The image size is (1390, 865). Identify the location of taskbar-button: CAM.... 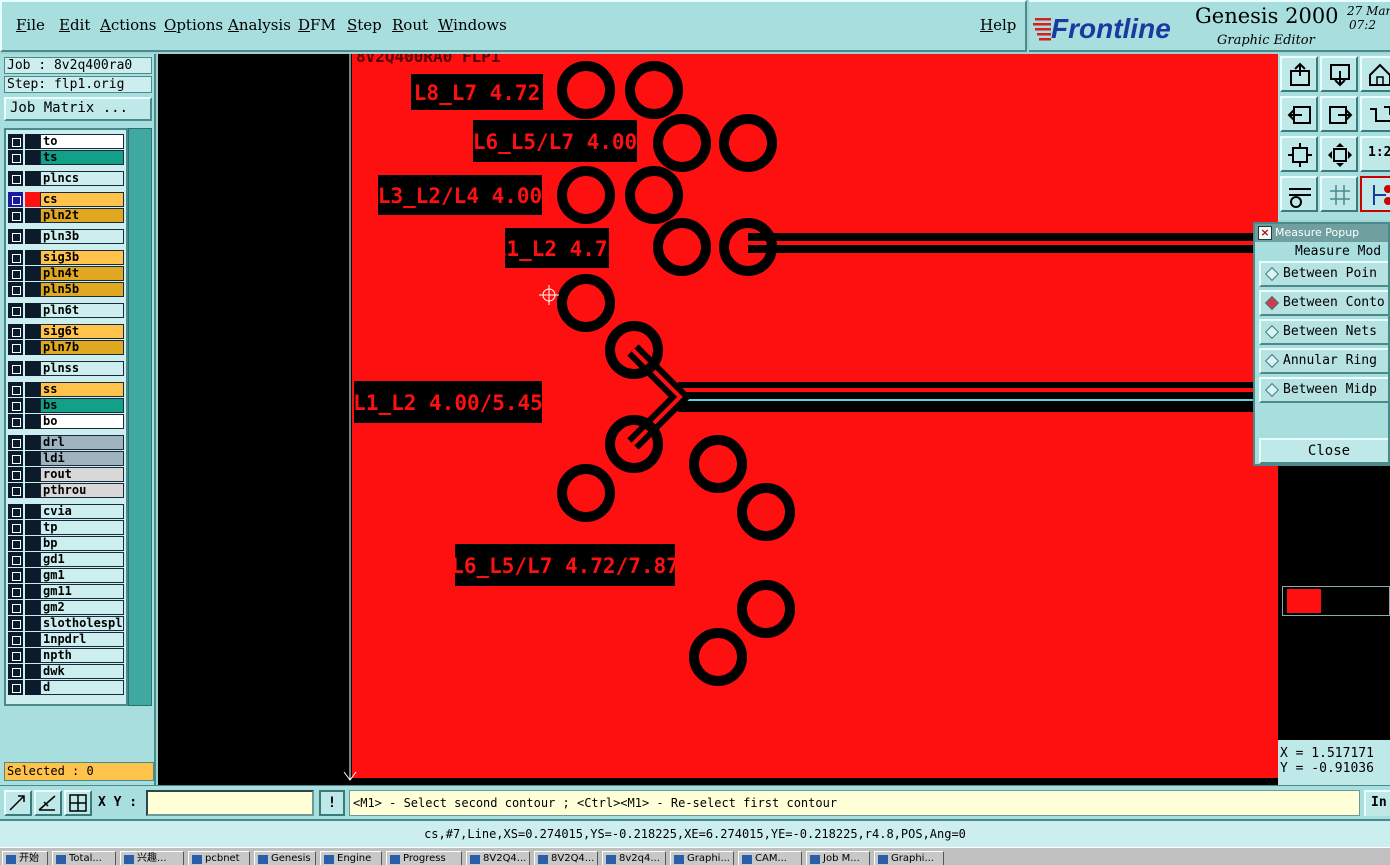
(770, 858).